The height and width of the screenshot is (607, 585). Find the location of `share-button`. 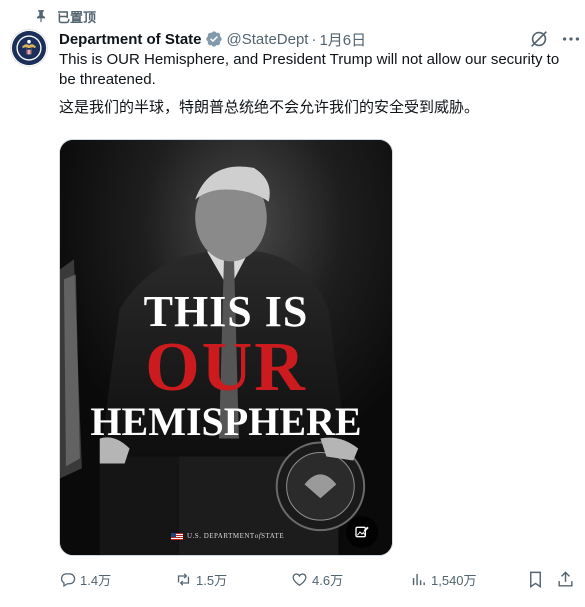

share-button is located at coordinates (565, 579).